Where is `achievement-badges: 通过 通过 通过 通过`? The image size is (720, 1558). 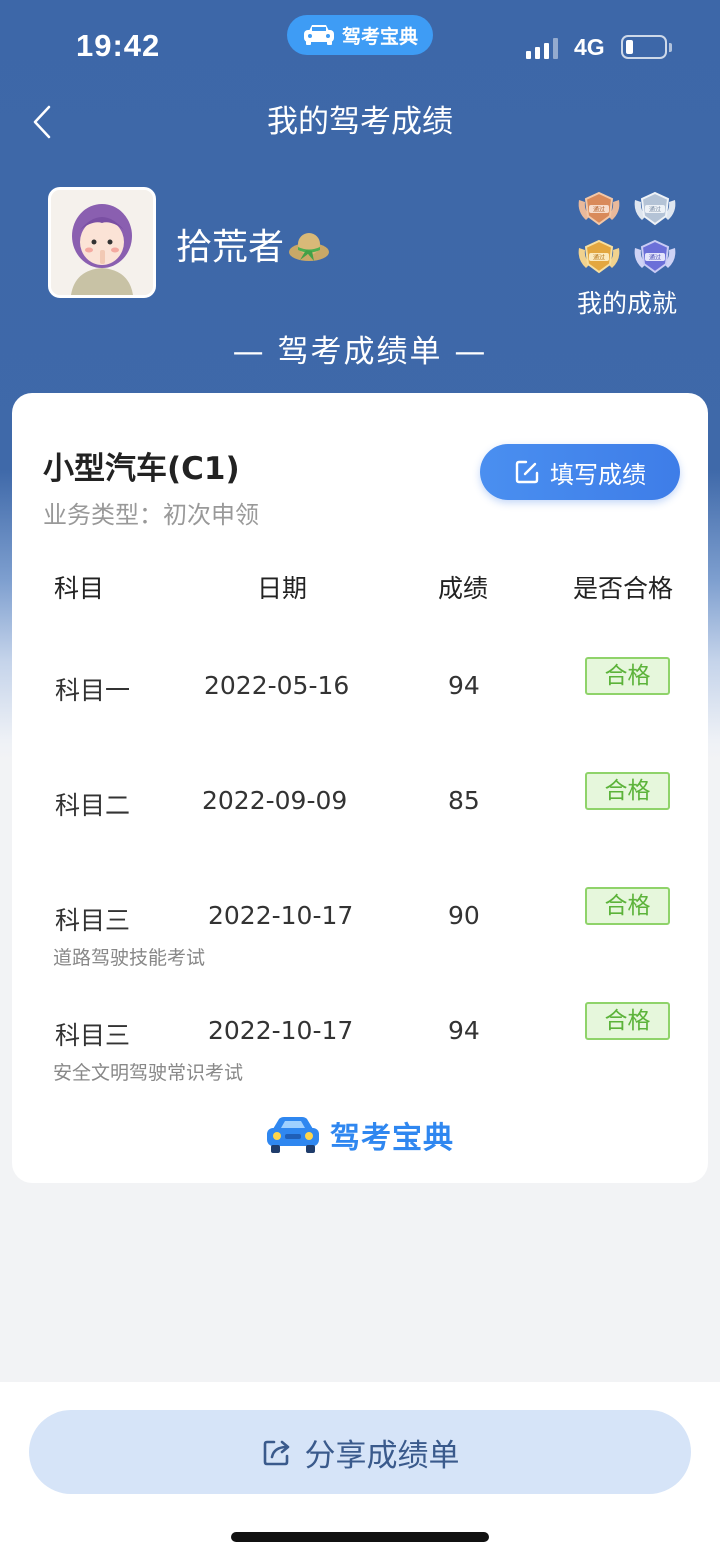 achievement-badges: 通过 通过 通过 通过 is located at coordinates (629, 234).